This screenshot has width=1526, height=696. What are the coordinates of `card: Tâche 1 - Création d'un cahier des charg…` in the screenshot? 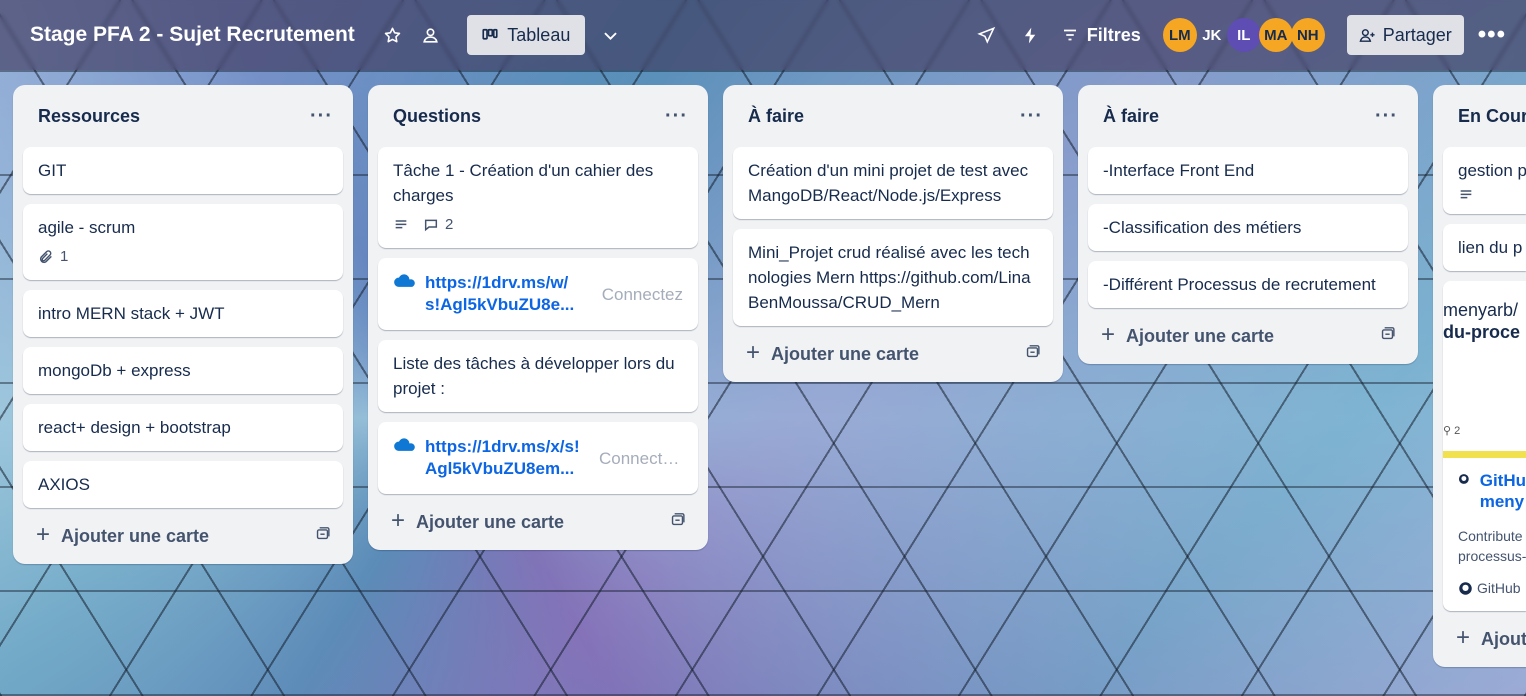 It's located at (538, 197).